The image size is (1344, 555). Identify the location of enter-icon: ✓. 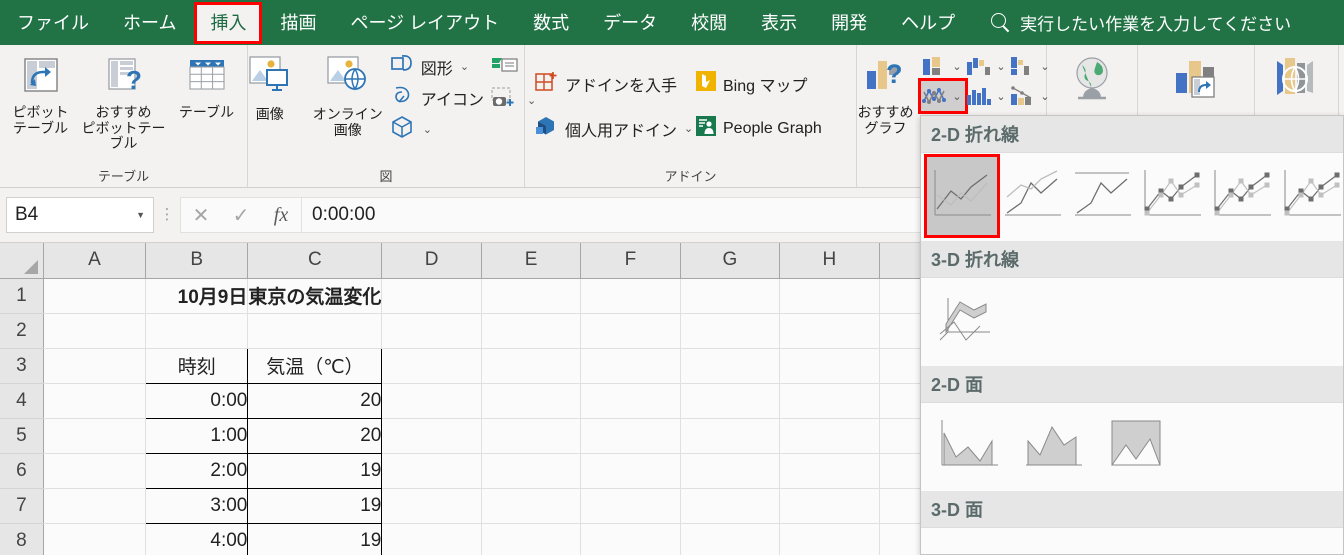
(241, 215).